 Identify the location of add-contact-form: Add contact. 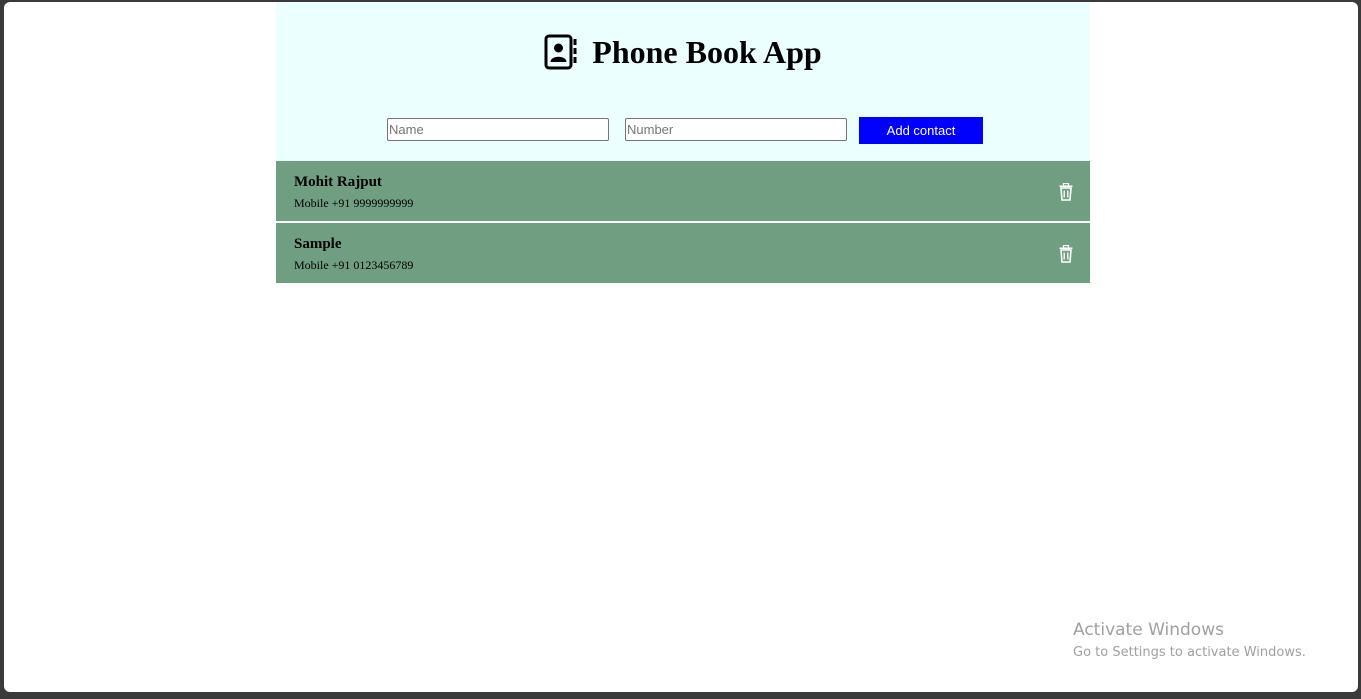
(683, 130).